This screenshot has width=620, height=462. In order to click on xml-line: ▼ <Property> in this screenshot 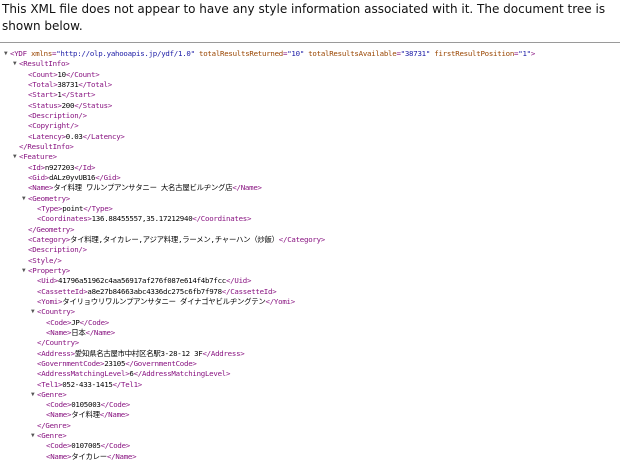, I will do `click(310, 271)`.